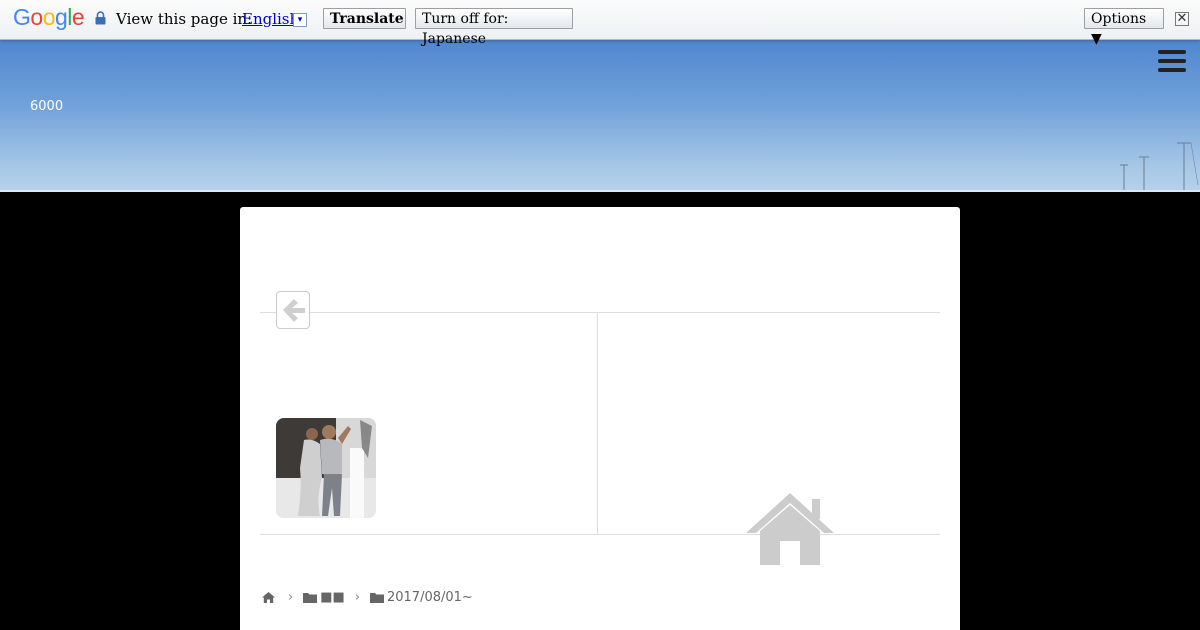  Describe the element at coordinates (597, 423) in the screenshot. I see `post-navigation-divider` at that location.